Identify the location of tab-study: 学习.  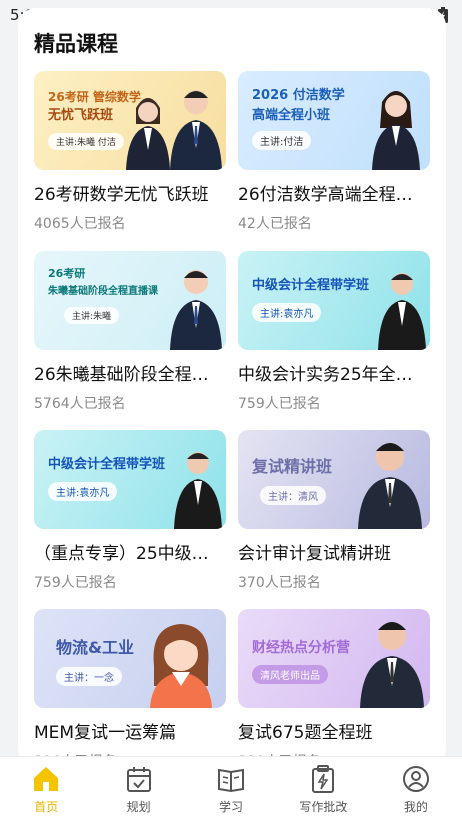
(231, 789).